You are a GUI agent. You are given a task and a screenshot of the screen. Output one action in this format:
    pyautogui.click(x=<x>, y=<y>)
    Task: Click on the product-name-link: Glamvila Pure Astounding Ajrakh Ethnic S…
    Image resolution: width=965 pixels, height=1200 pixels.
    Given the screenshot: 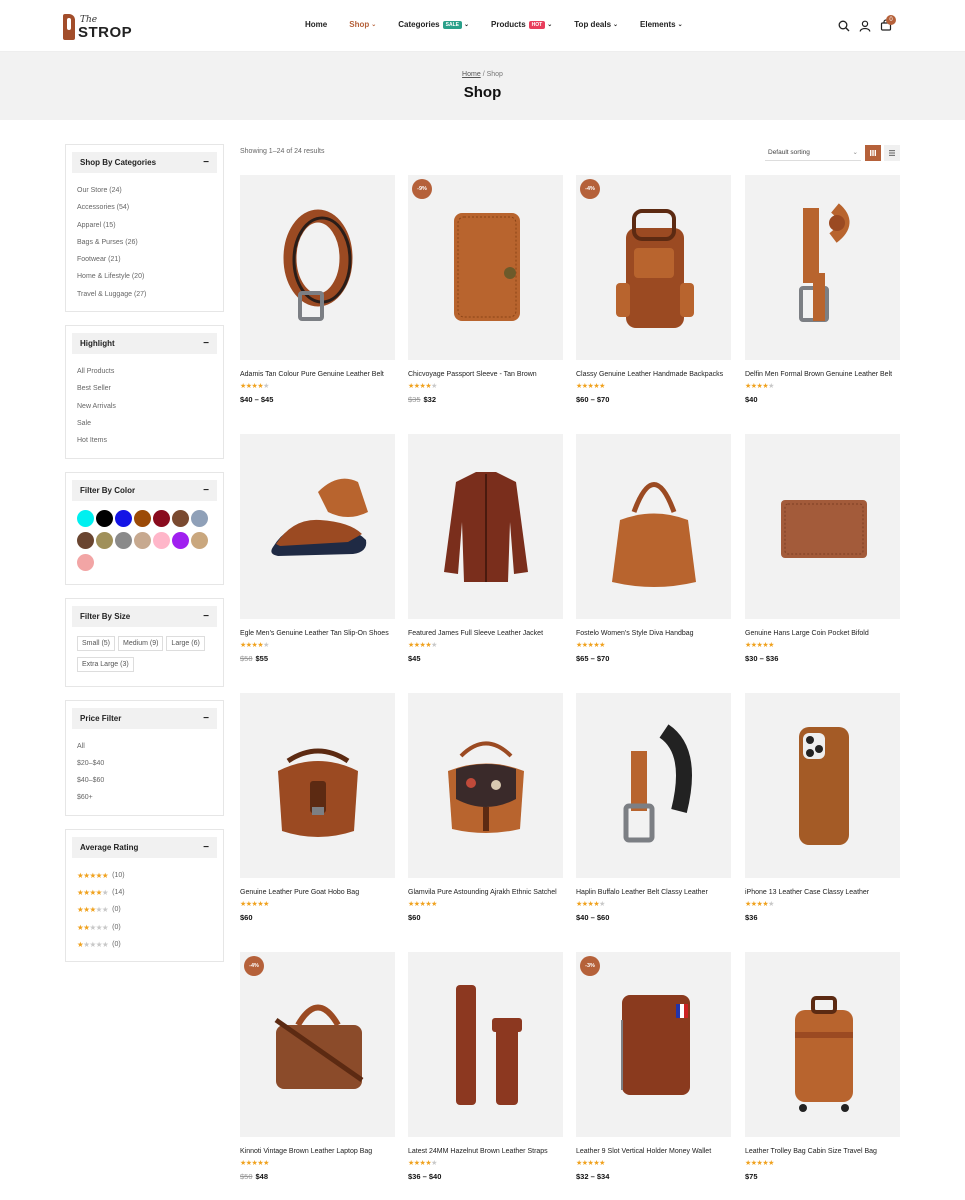 What is the action you would take?
    pyautogui.click(x=485, y=892)
    